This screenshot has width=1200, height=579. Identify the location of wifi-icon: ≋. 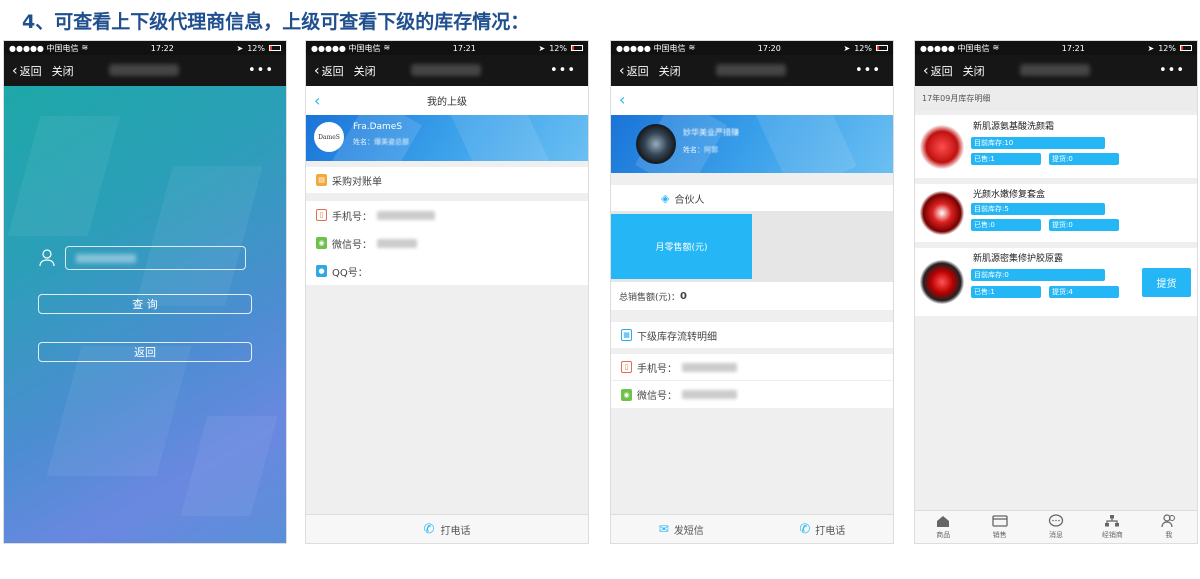
(85, 47).